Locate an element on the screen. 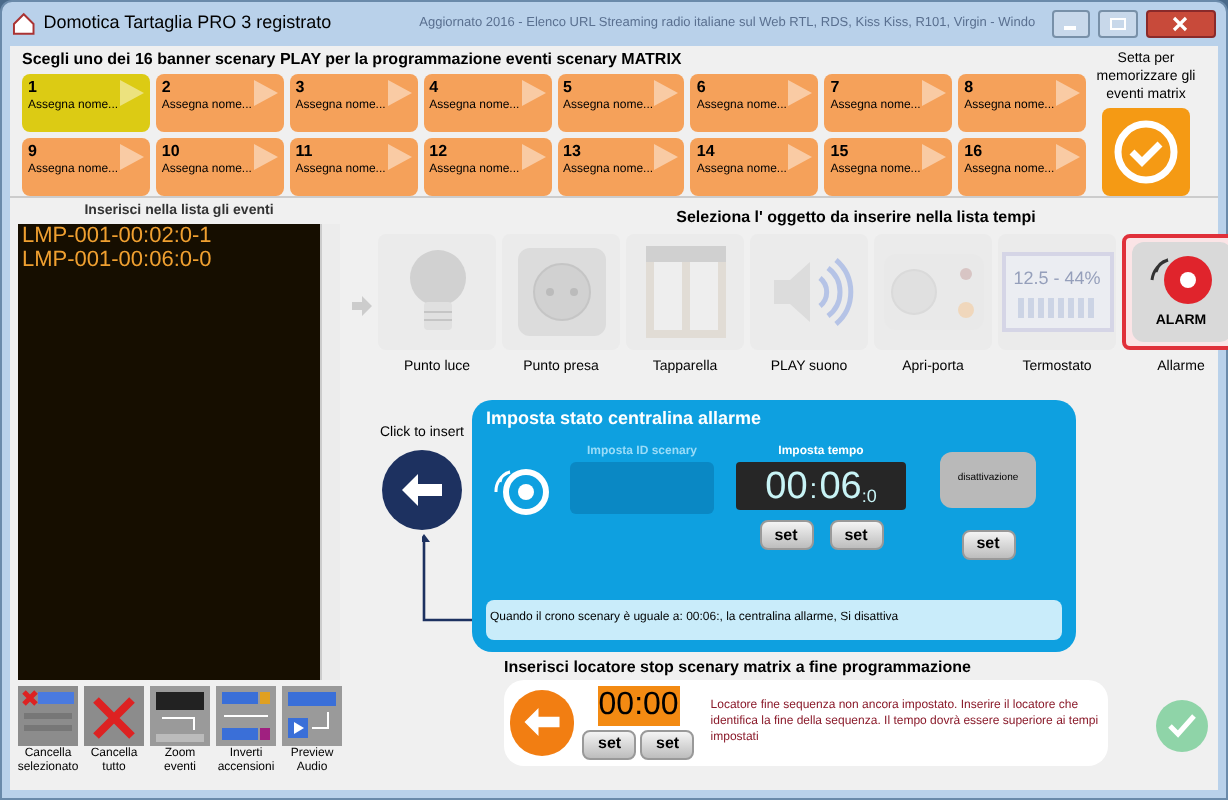  confirm-button is located at coordinates (1182, 725).